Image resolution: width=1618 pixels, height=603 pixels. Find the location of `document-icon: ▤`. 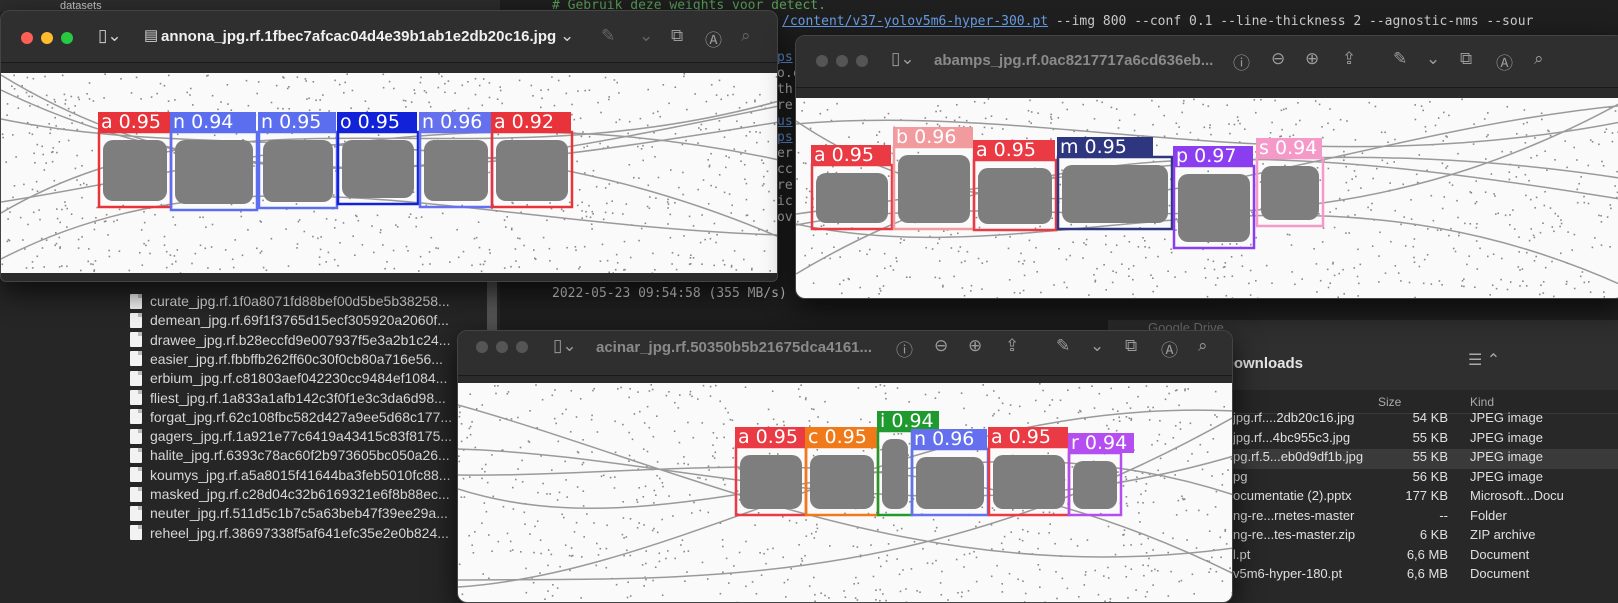

document-icon: ▤ is located at coordinates (151, 35).